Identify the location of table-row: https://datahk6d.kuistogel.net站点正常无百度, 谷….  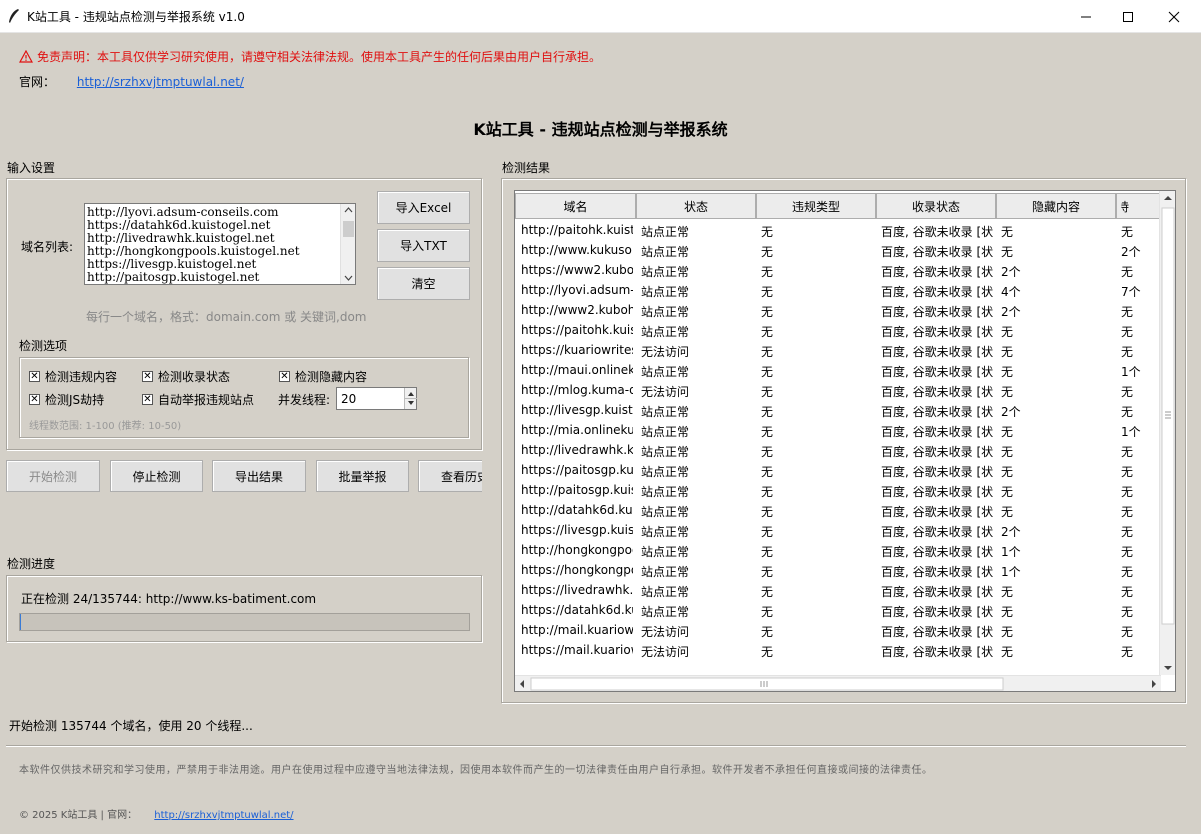
(838, 610).